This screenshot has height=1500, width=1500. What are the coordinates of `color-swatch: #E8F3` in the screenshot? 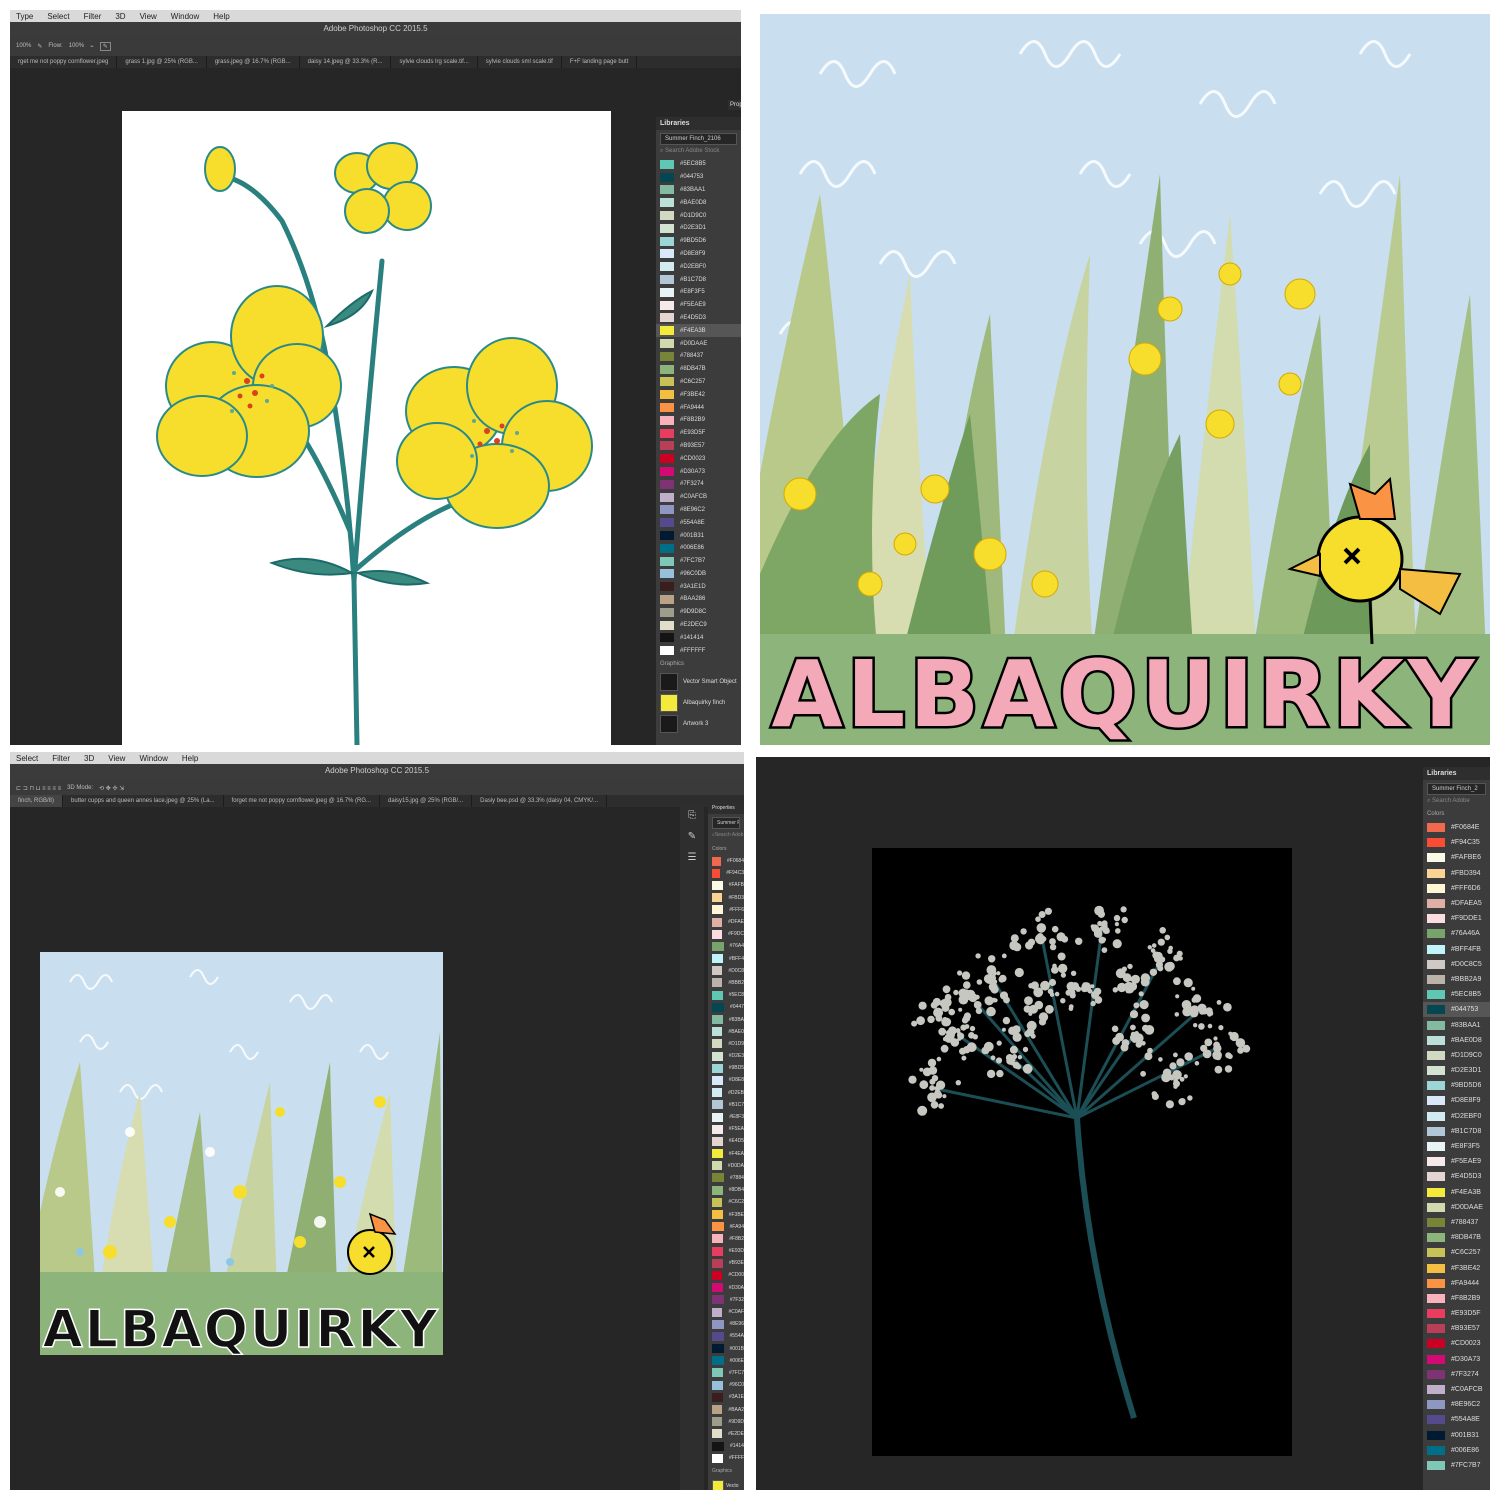 It's located at (726, 1117).